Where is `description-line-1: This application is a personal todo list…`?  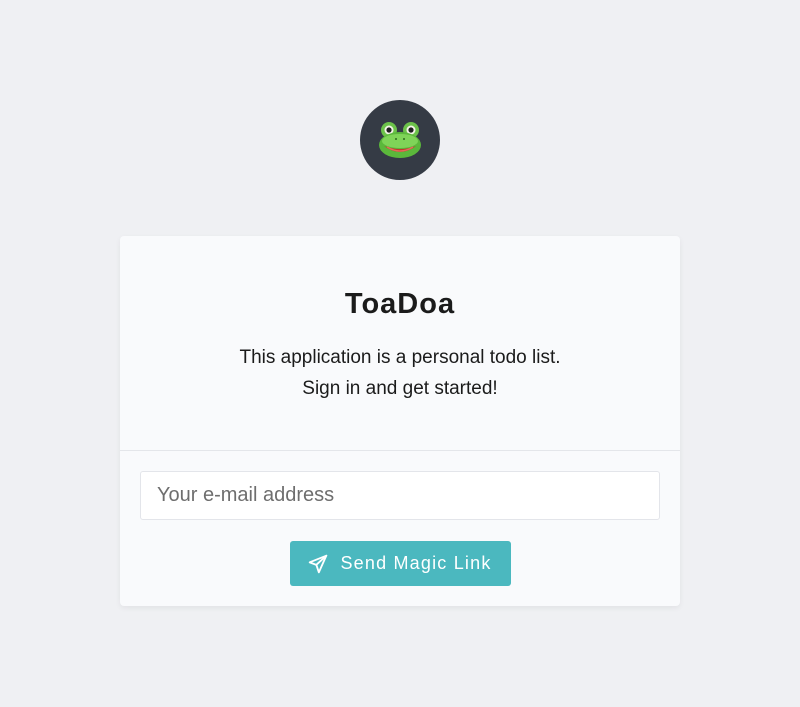
description-line-1: This application is a personal todo list… is located at coordinates (400, 357).